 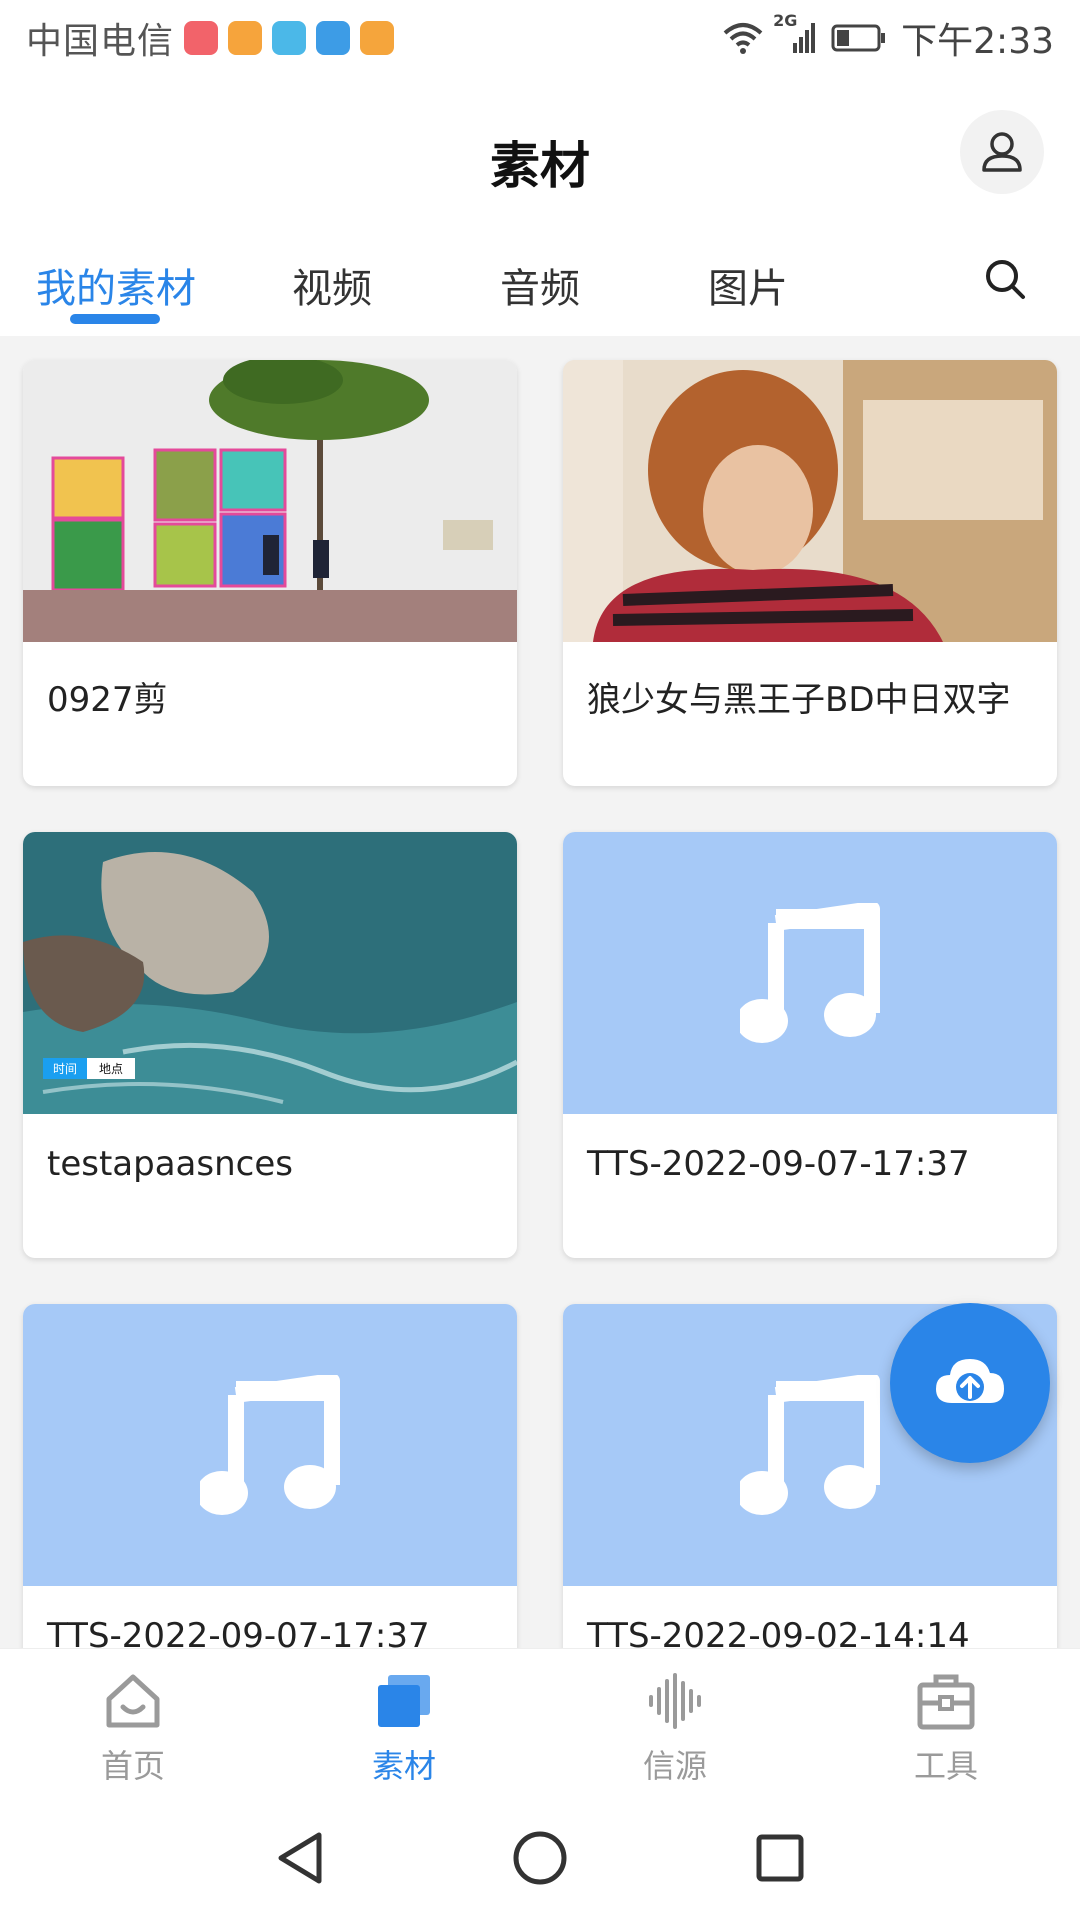 I want to click on home-circle-icon, so click(x=540, y=1858).